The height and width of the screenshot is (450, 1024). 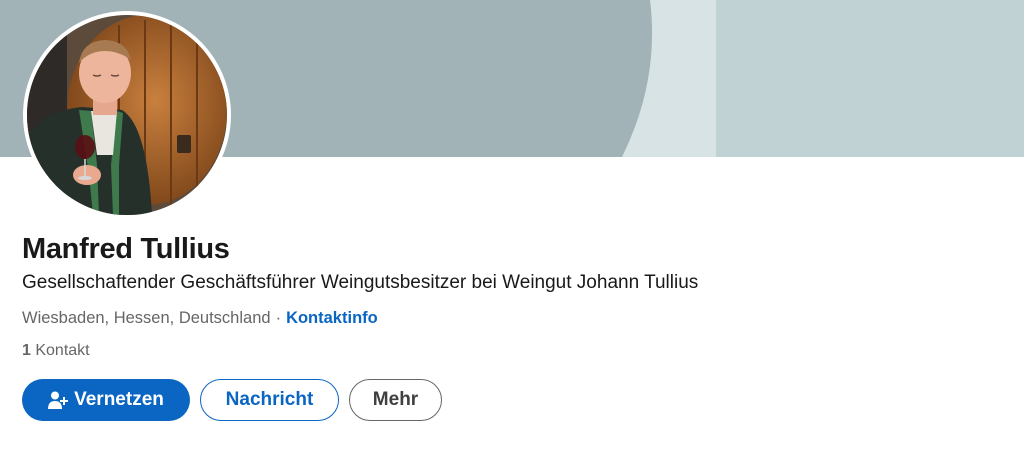 I want to click on message-button: Nachricht, so click(x=269, y=400).